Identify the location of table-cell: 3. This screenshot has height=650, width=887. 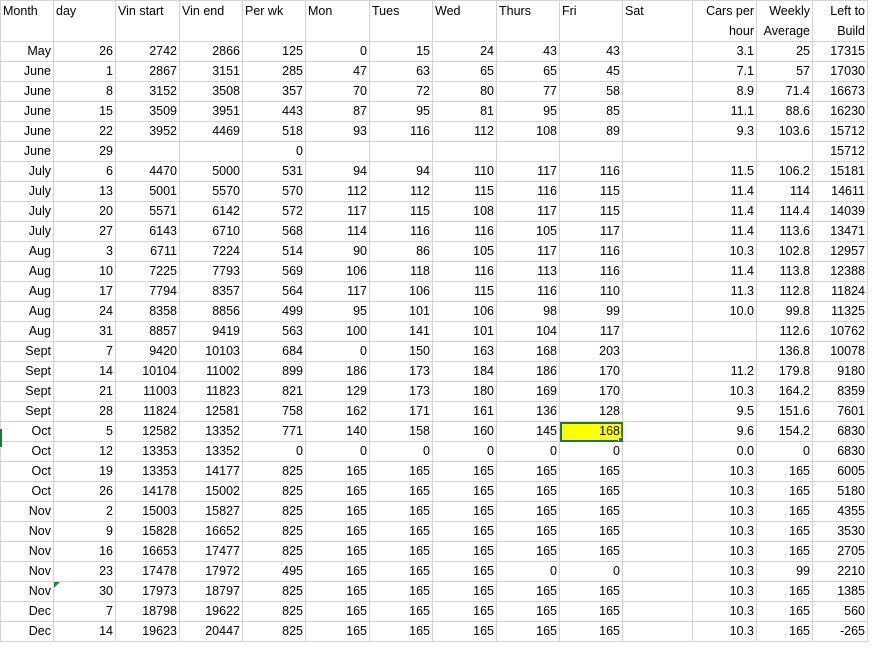
(84, 251).